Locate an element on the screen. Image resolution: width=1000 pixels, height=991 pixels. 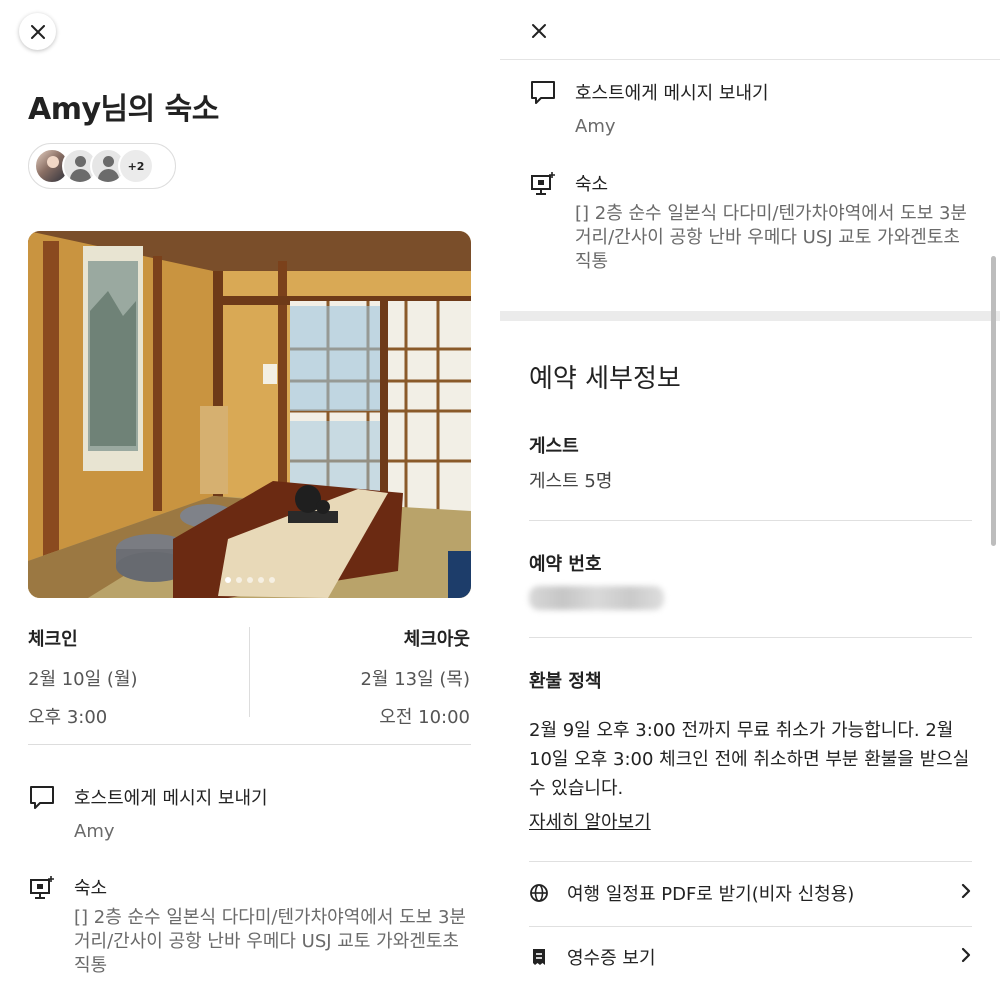
reservation-number-label: 예약 번호 is located at coordinates (565, 564).